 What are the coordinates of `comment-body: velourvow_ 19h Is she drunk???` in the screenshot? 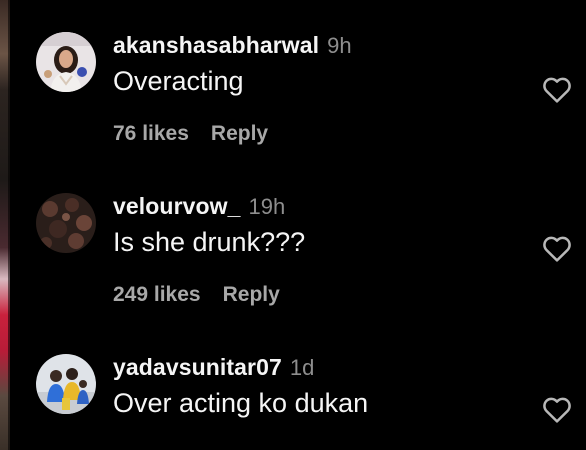 It's located at (323, 225).